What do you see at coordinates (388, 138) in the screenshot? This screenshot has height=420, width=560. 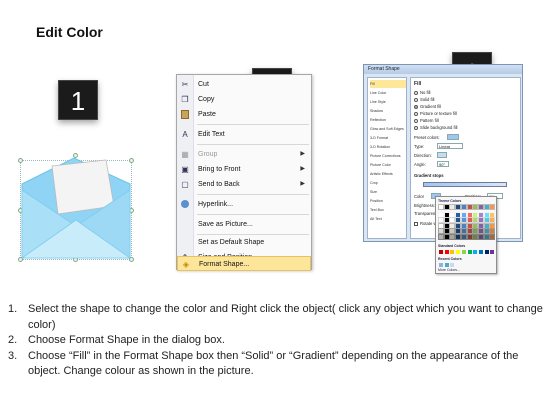 I see `category-3d-format: 3-D Format` at bounding box center [388, 138].